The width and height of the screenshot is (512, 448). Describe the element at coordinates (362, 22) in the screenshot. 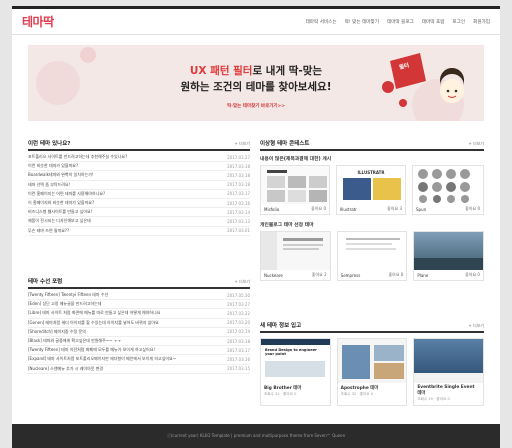

I see `nav-find-theme: 딱! 맞는 테마찾기` at that location.